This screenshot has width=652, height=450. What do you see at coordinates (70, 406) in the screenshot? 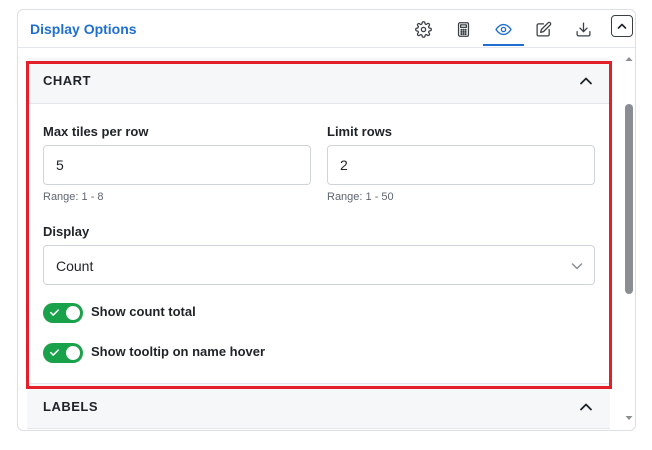
I see `labels-section-title: LABELS` at bounding box center [70, 406].